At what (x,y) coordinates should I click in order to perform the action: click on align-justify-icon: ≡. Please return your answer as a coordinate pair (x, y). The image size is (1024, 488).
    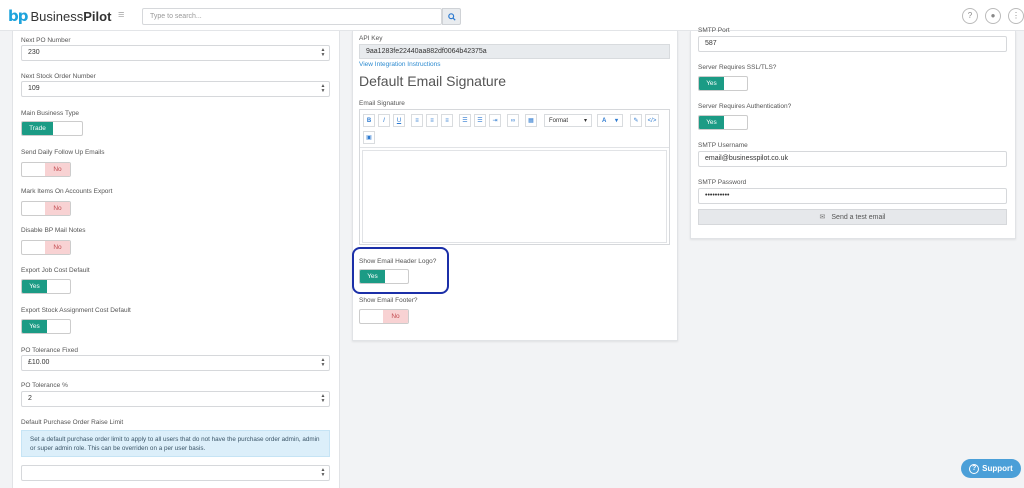
    Looking at the image, I should click on (447, 120).